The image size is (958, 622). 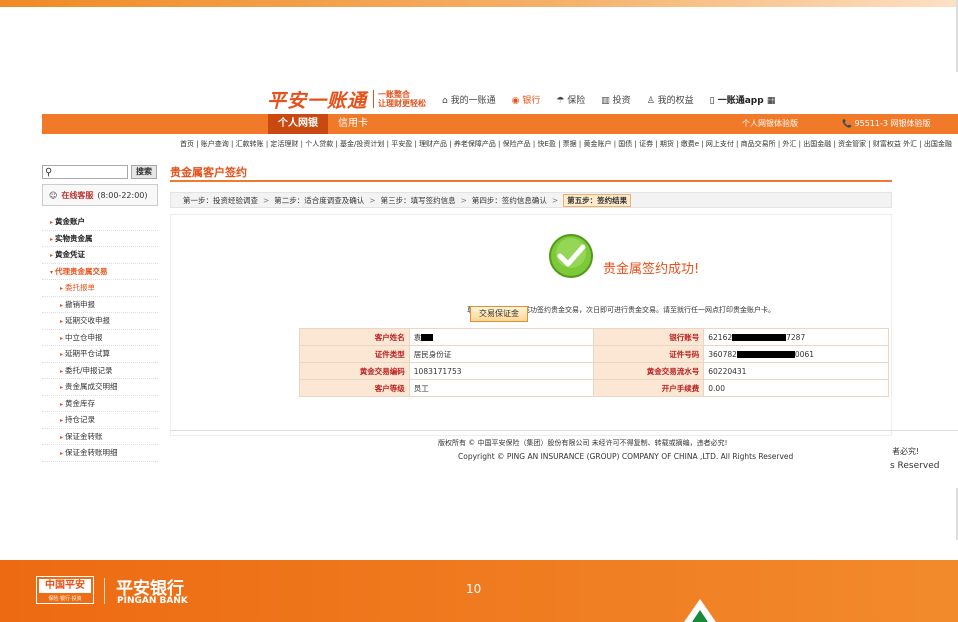 What do you see at coordinates (649, 354) in the screenshot?
I see `label-id-number: 证件号码` at bounding box center [649, 354].